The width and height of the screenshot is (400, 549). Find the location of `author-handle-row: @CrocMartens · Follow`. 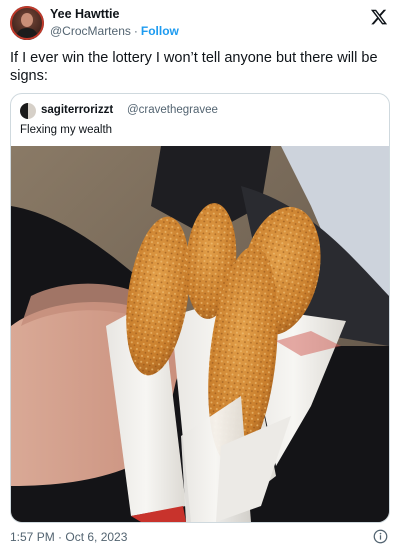

author-handle-row: @CrocMartens · Follow is located at coordinates (114, 31).